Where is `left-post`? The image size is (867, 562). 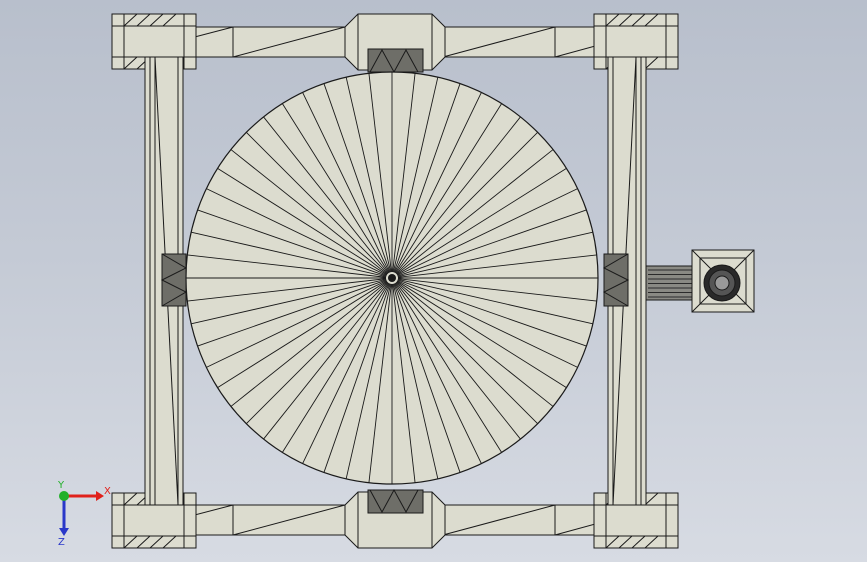
left-post is located at coordinates (166, 281).